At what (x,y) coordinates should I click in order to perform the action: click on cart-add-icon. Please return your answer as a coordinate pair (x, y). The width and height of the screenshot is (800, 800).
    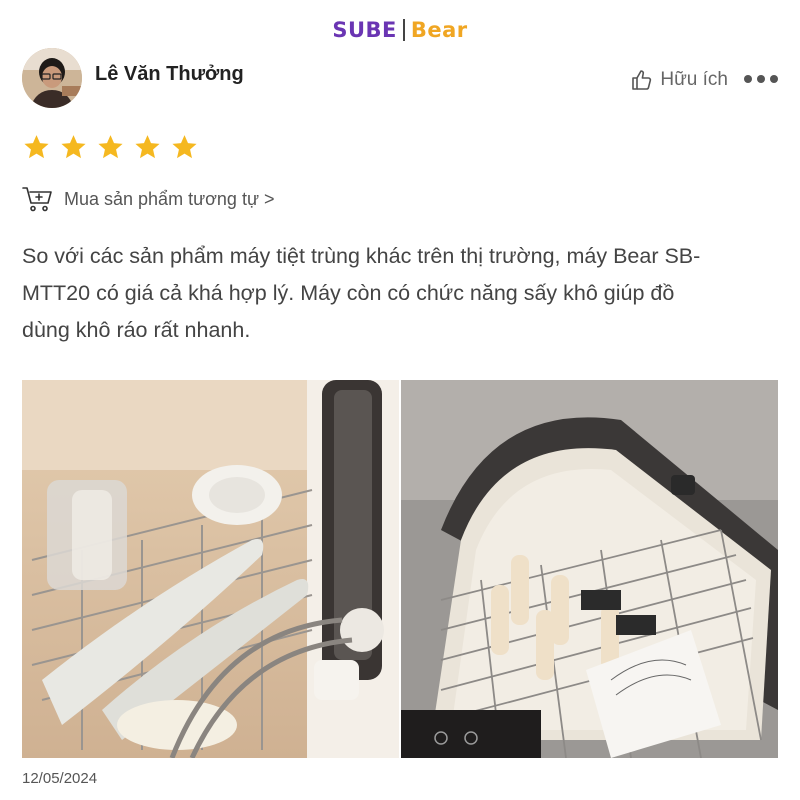
    Looking at the image, I should click on (37, 199).